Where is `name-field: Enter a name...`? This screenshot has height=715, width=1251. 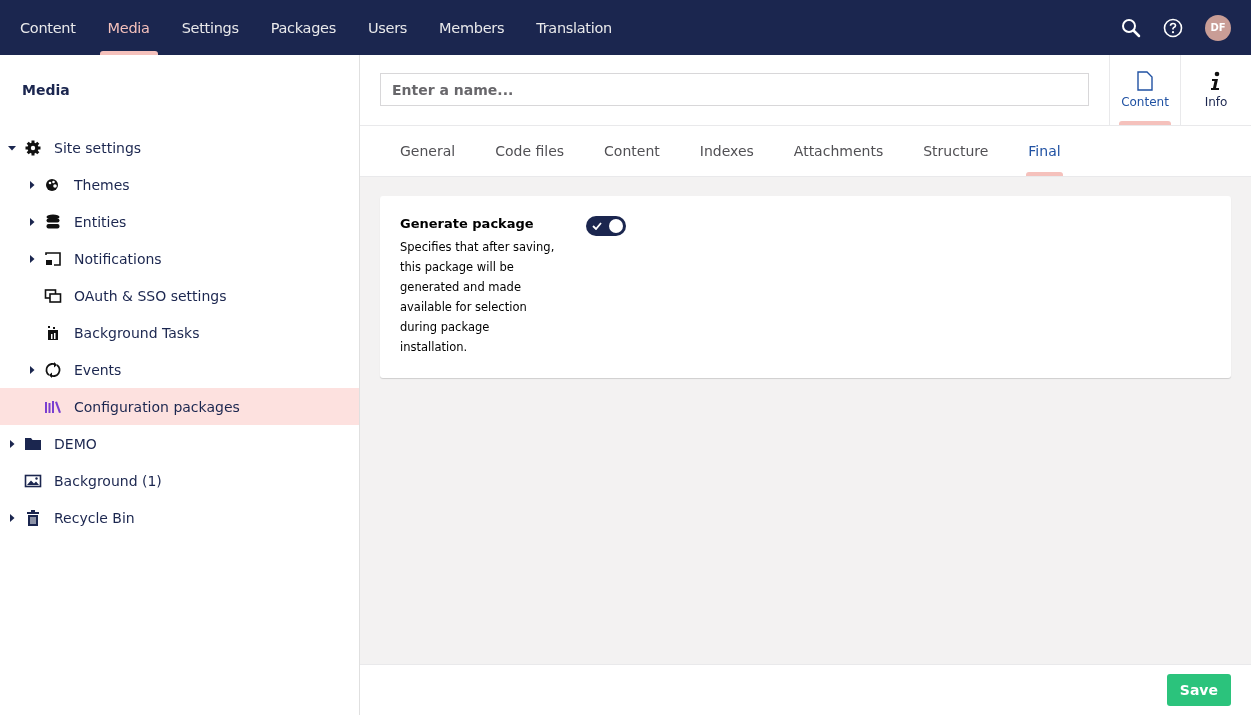
name-field: Enter a name... is located at coordinates (734, 89).